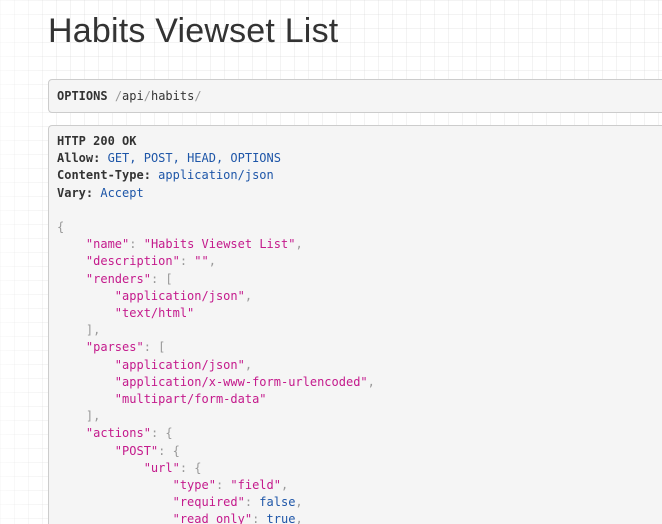 The image size is (662, 524). Describe the element at coordinates (241, 381) in the screenshot. I see `json-parses-item: "application/x-www-form-urlencoded"` at that location.